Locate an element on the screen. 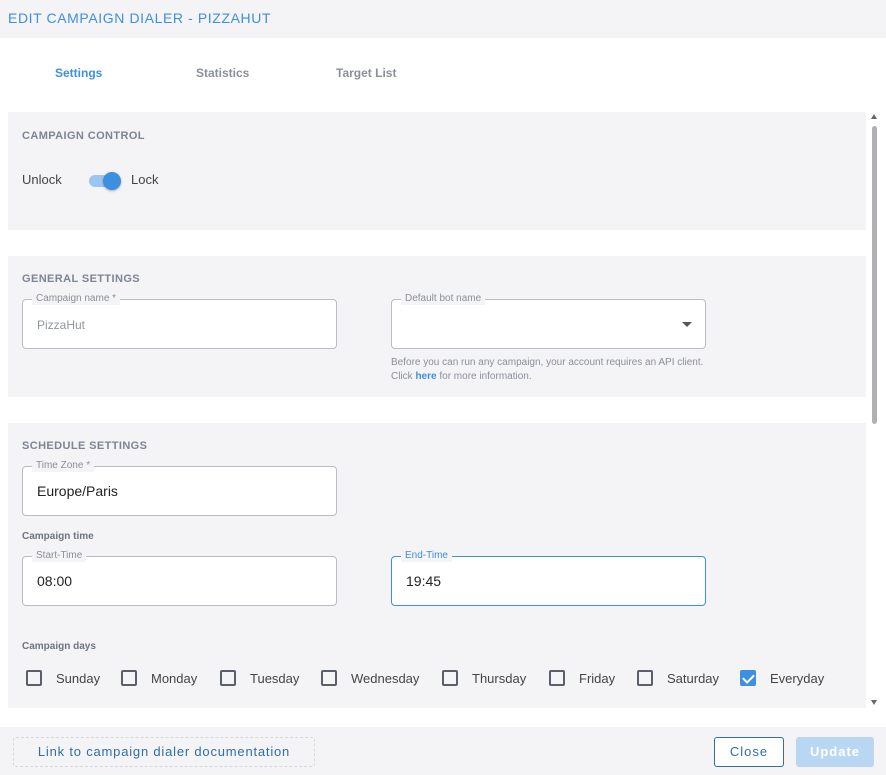  campaign-time-label: Campaign time is located at coordinates (58, 536).